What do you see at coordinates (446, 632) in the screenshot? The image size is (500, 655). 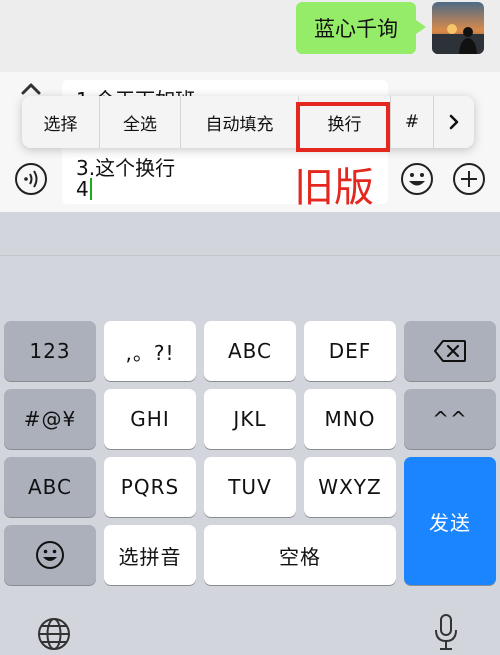 I see `microphone-icon` at bounding box center [446, 632].